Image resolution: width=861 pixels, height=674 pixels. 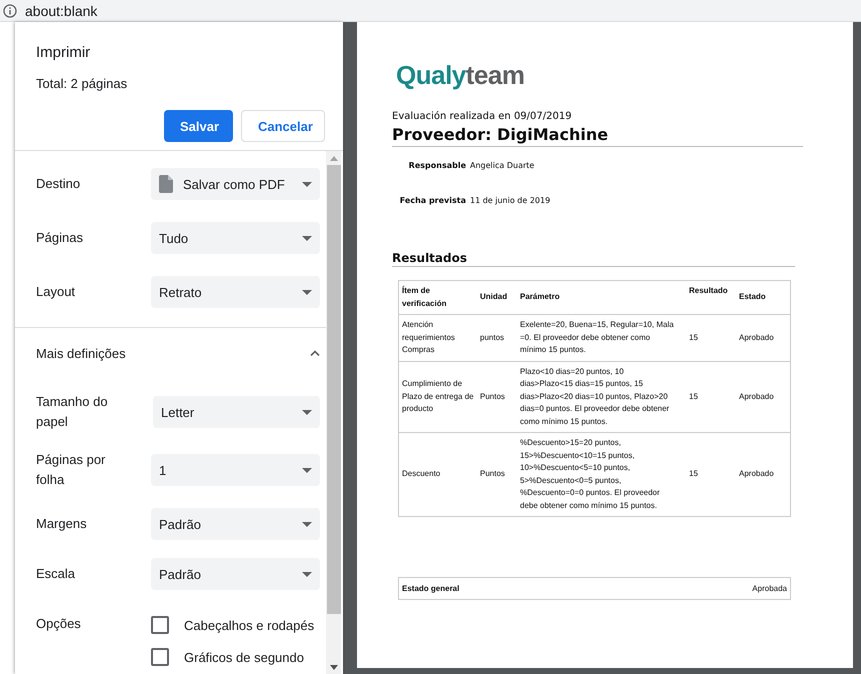 What do you see at coordinates (244, 657) in the screenshot?
I see `checkbox-label: Gráficos de segundo` at bounding box center [244, 657].